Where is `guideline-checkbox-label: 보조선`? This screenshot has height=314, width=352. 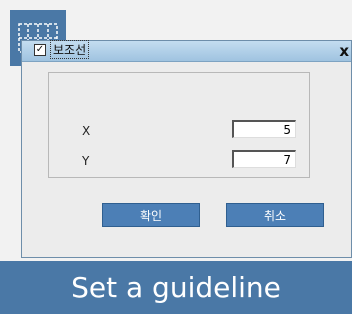 guideline-checkbox-label: 보조선 is located at coordinates (70, 49).